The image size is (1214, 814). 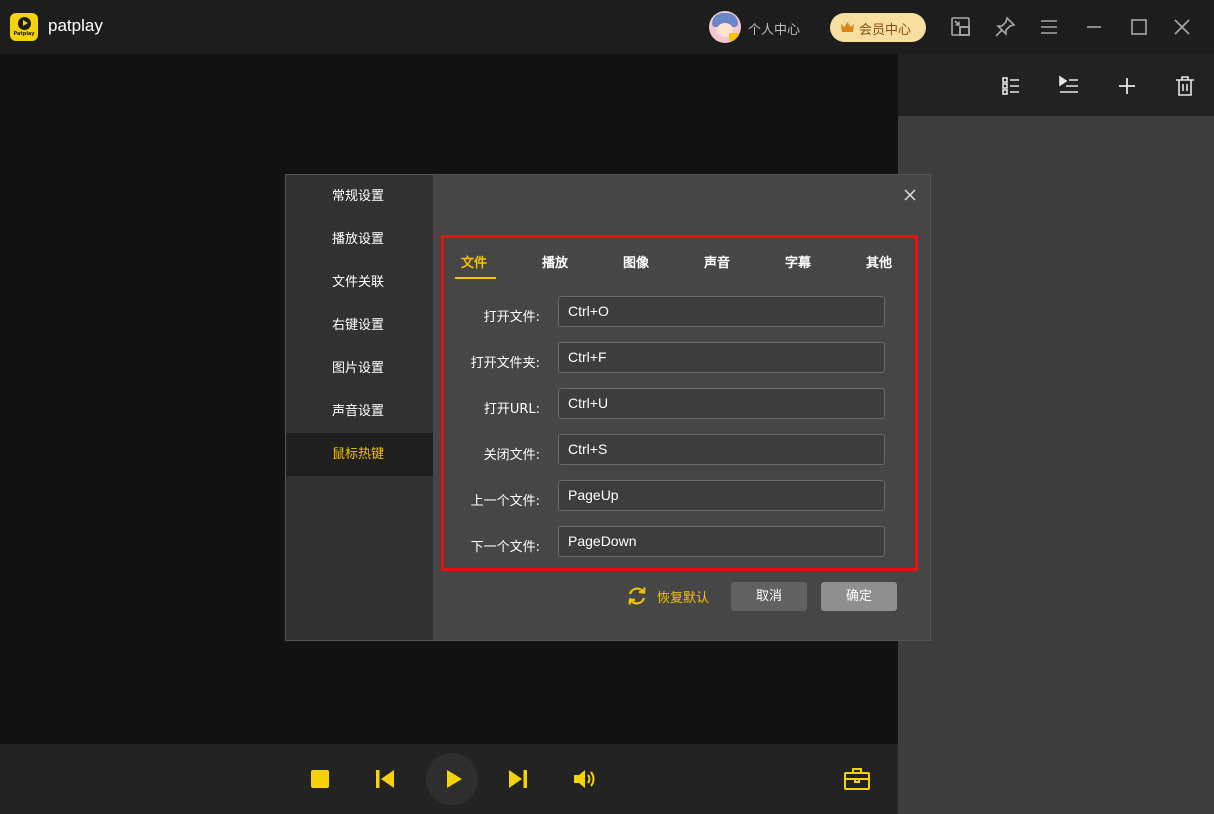 I want to click on settings-sidebar: 常规设置 播放设置 文件关联 右键设置 图片设置 声音设置 鼠标热键, so click(x=359, y=407).